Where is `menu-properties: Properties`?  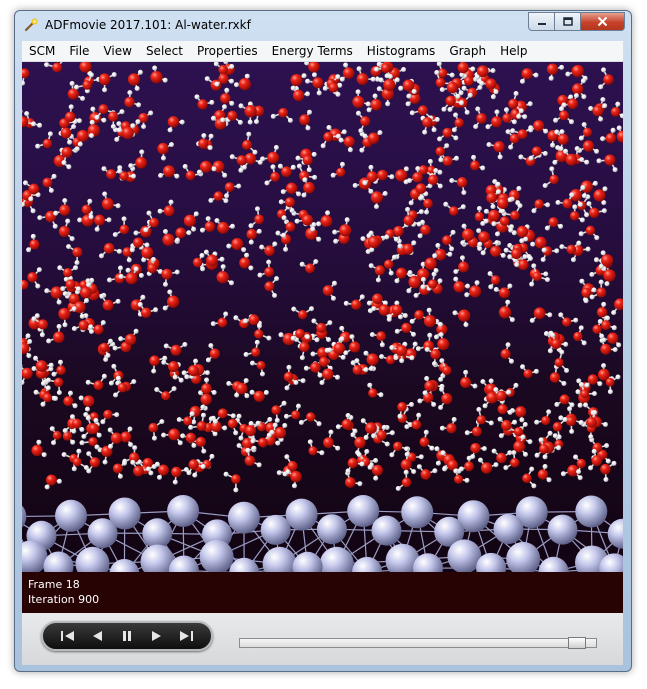 menu-properties: Properties is located at coordinates (227, 51).